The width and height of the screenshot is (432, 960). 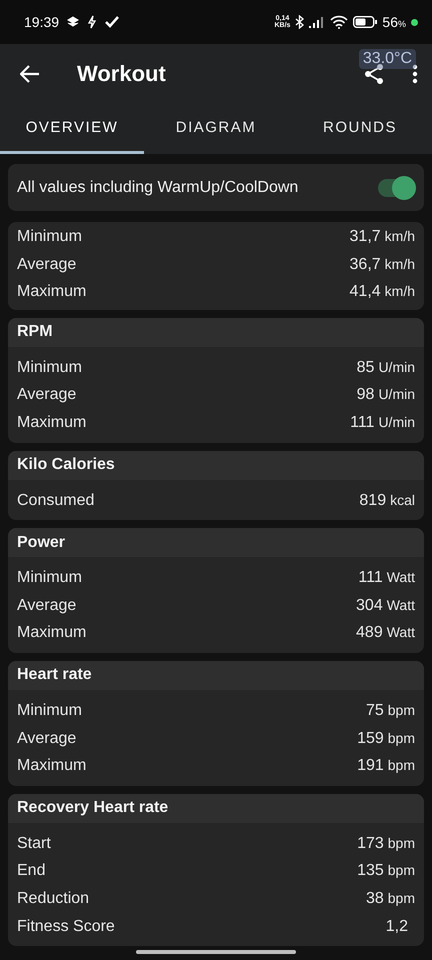 I want to click on stat-value: 489, so click(x=369, y=633).